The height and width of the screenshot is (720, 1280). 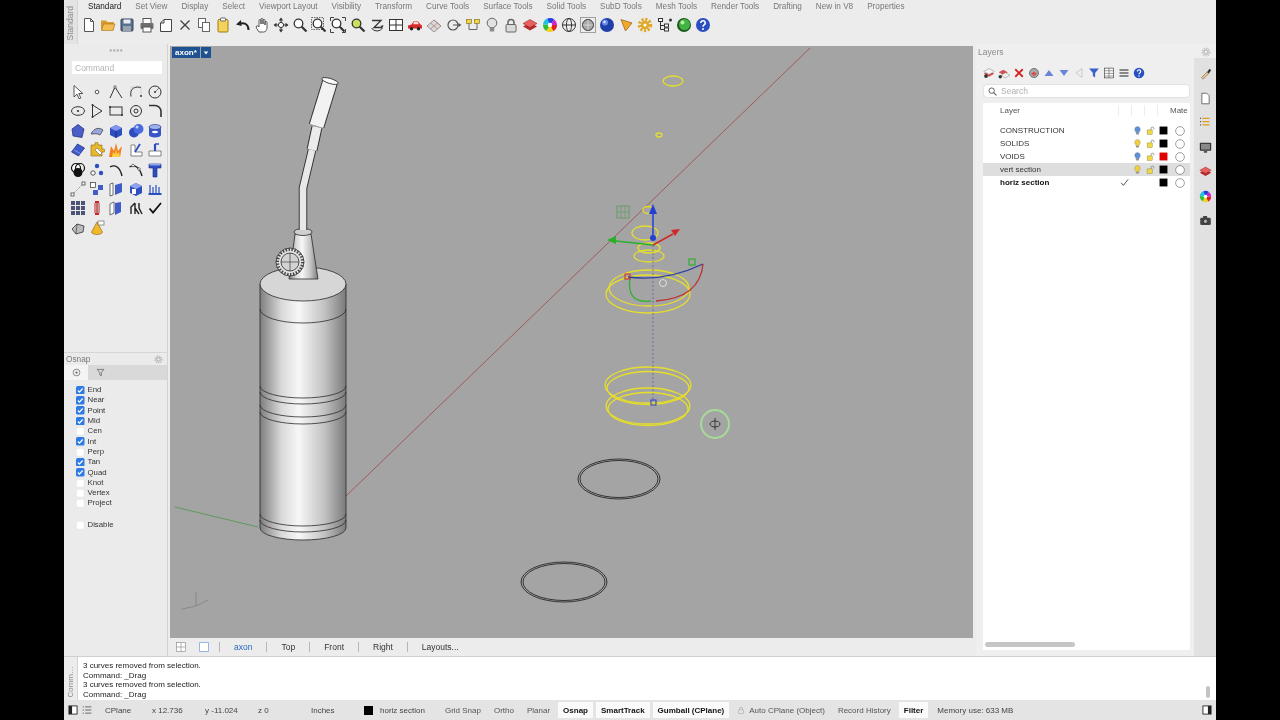 What do you see at coordinates (511, 25) in the screenshot?
I see `padlock-icon` at bounding box center [511, 25].